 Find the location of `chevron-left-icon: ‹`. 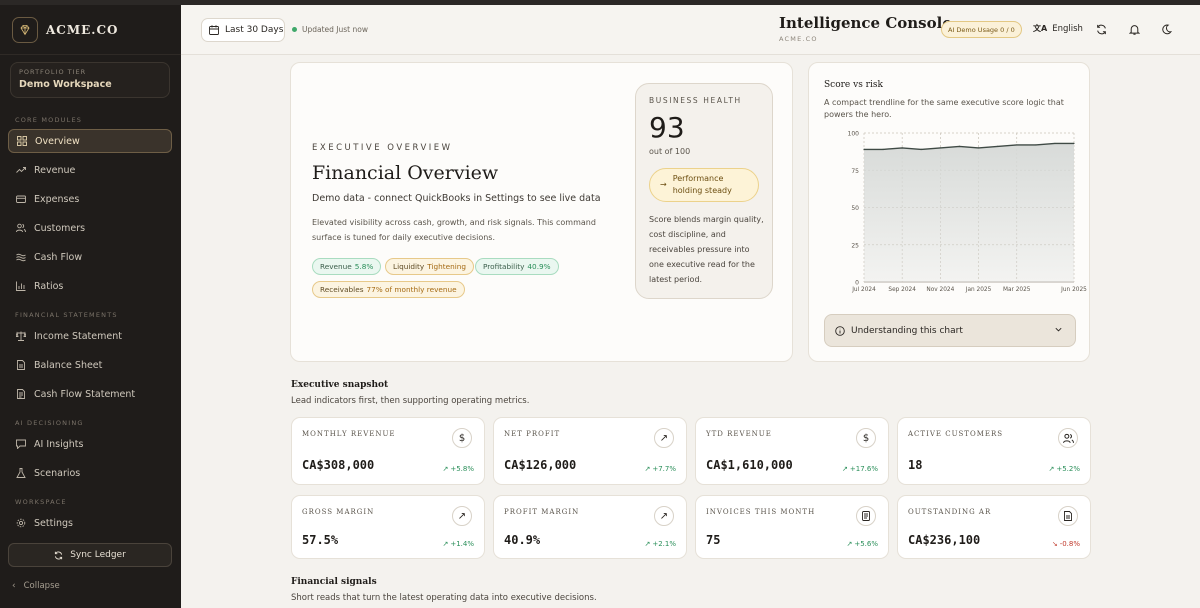

chevron-left-icon: ‹ is located at coordinates (14, 586).